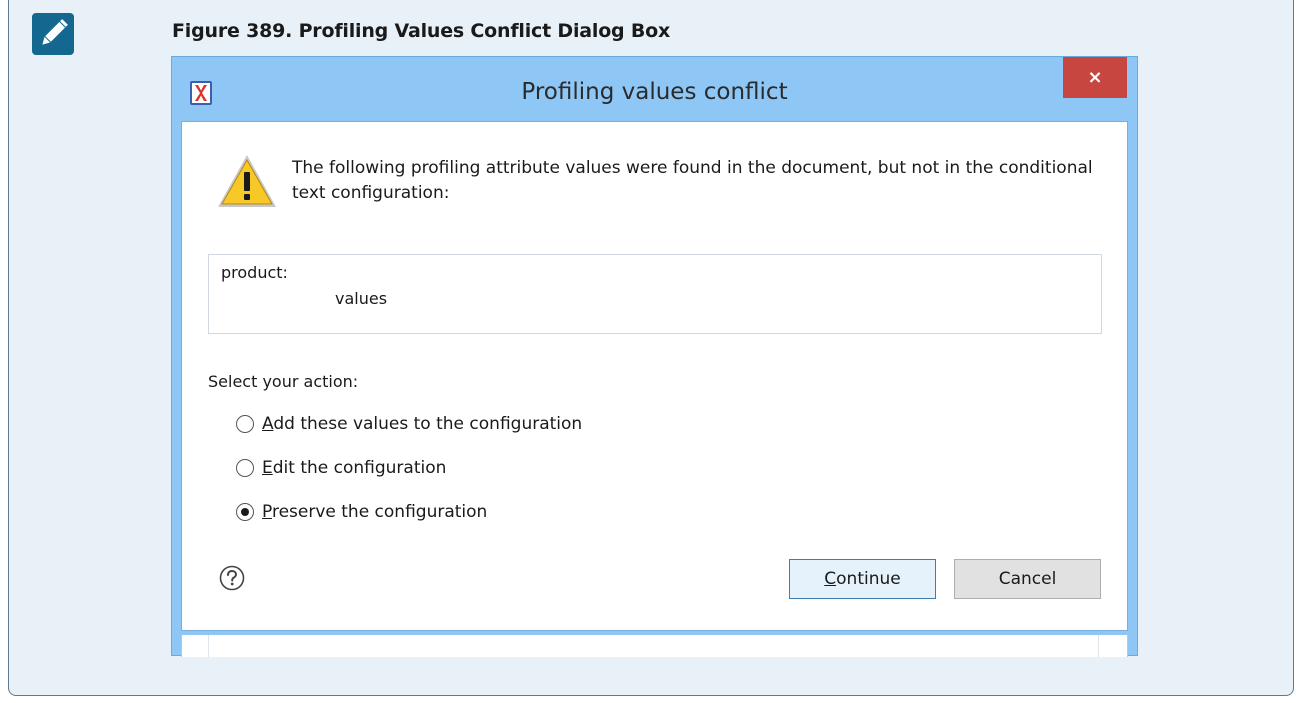 The height and width of the screenshot is (703, 1305). I want to click on radio-label: Edit the configuration, so click(354, 468).